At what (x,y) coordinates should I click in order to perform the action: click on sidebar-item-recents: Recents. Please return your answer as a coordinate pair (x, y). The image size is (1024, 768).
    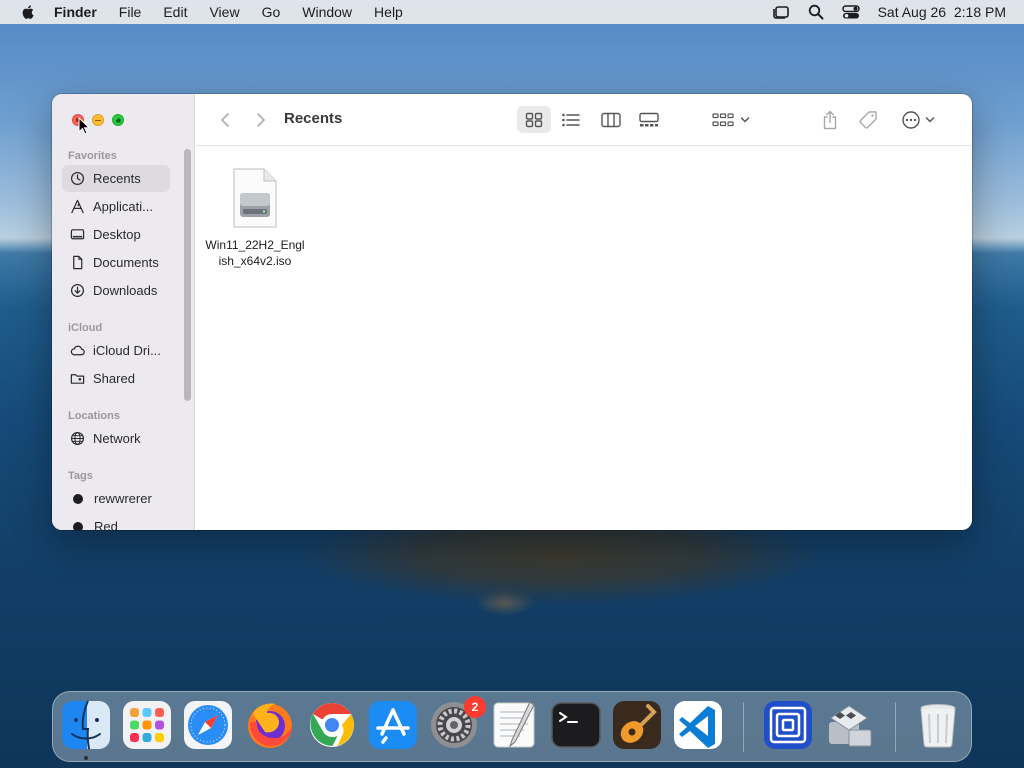
    Looking at the image, I should click on (116, 178).